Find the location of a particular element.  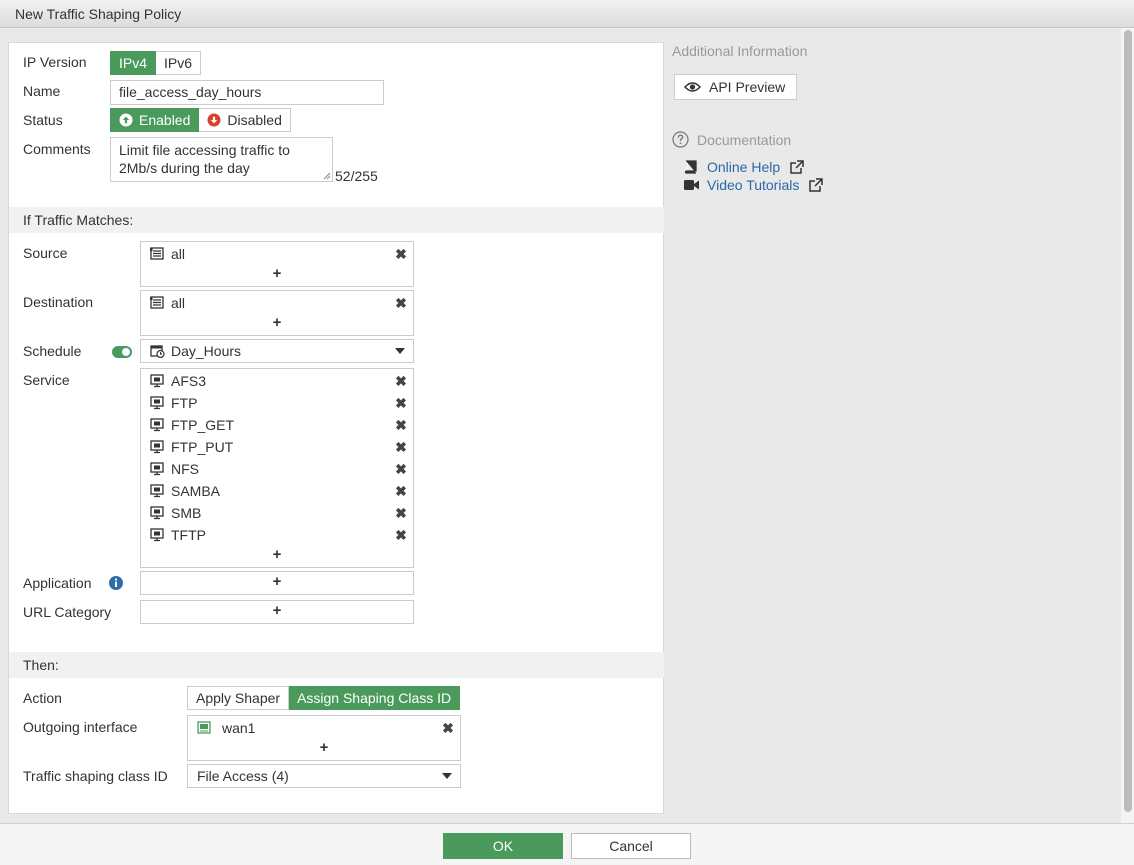

question-circle-icon is located at coordinates (680, 139).